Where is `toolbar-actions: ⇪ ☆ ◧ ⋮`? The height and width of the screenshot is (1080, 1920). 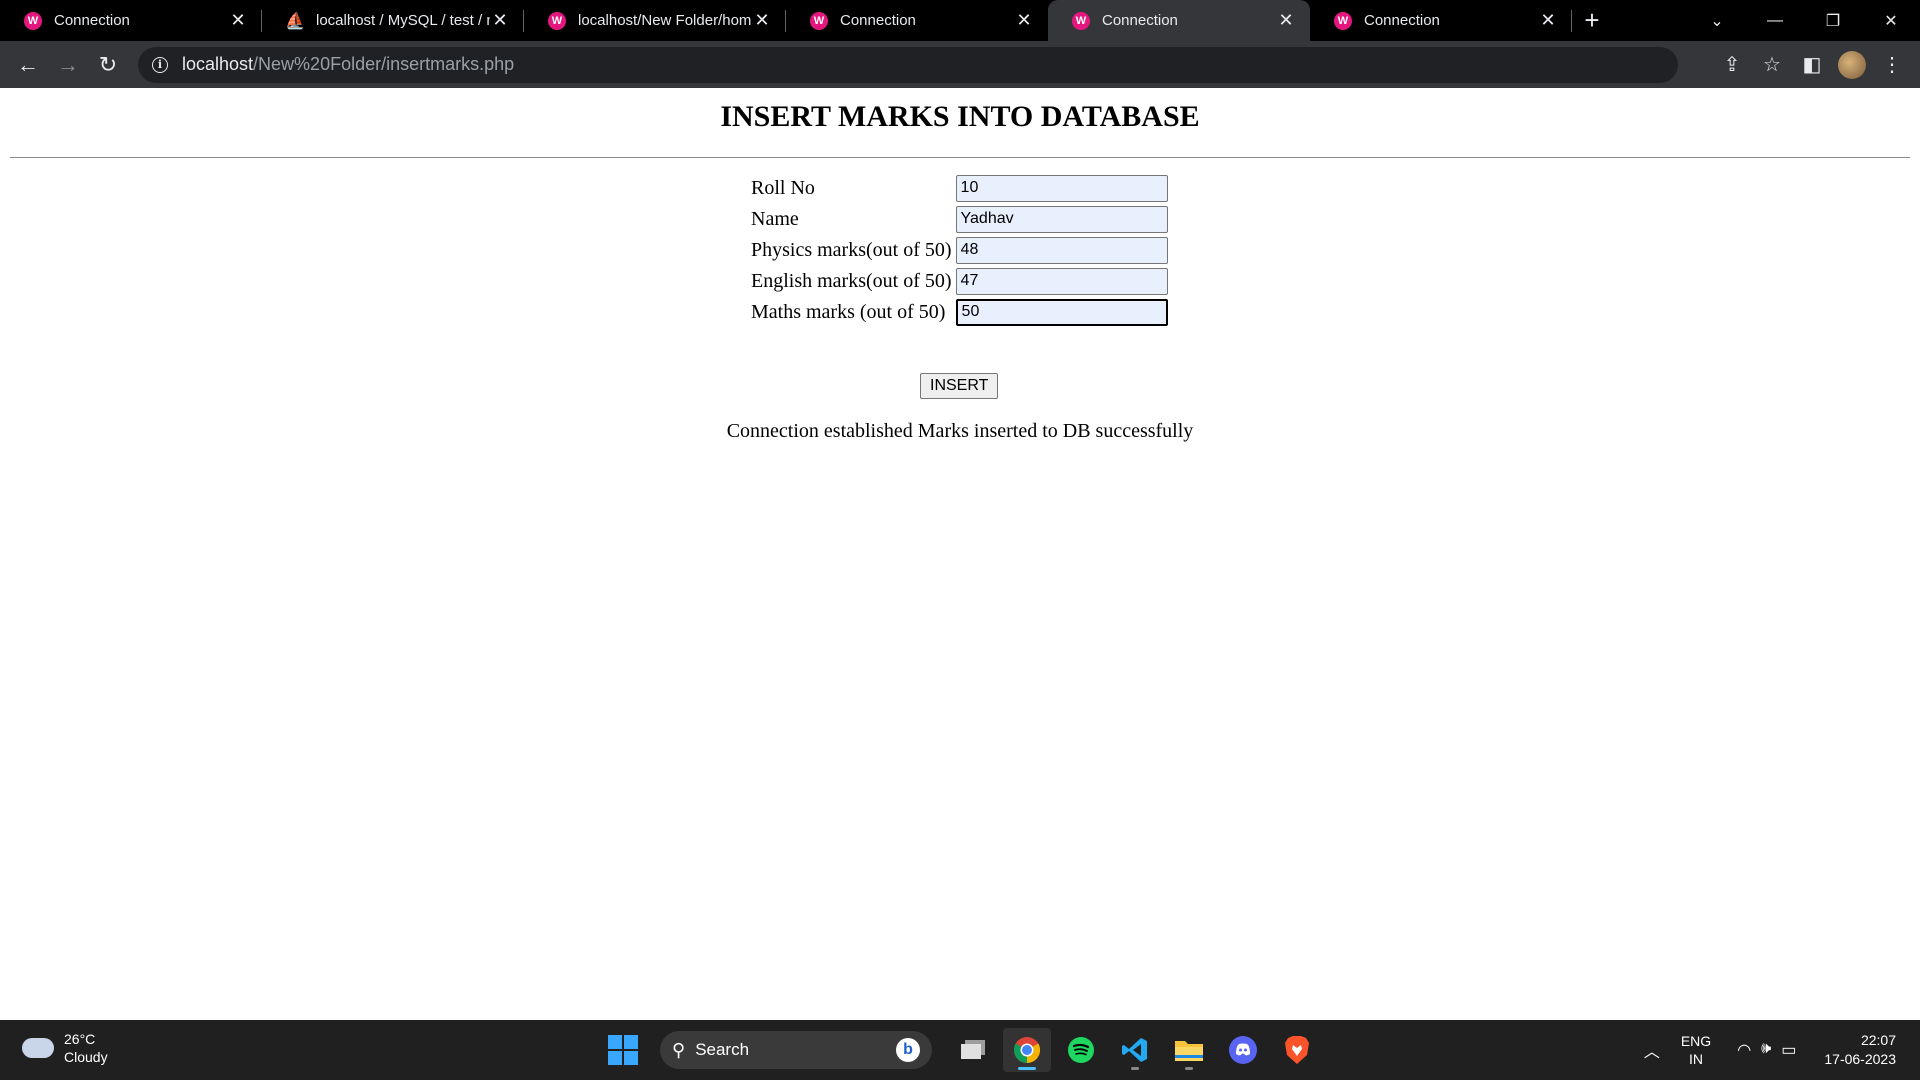 toolbar-actions: ⇪ ☆ ◧ ⋮ is located at coordinates (1816, 65).